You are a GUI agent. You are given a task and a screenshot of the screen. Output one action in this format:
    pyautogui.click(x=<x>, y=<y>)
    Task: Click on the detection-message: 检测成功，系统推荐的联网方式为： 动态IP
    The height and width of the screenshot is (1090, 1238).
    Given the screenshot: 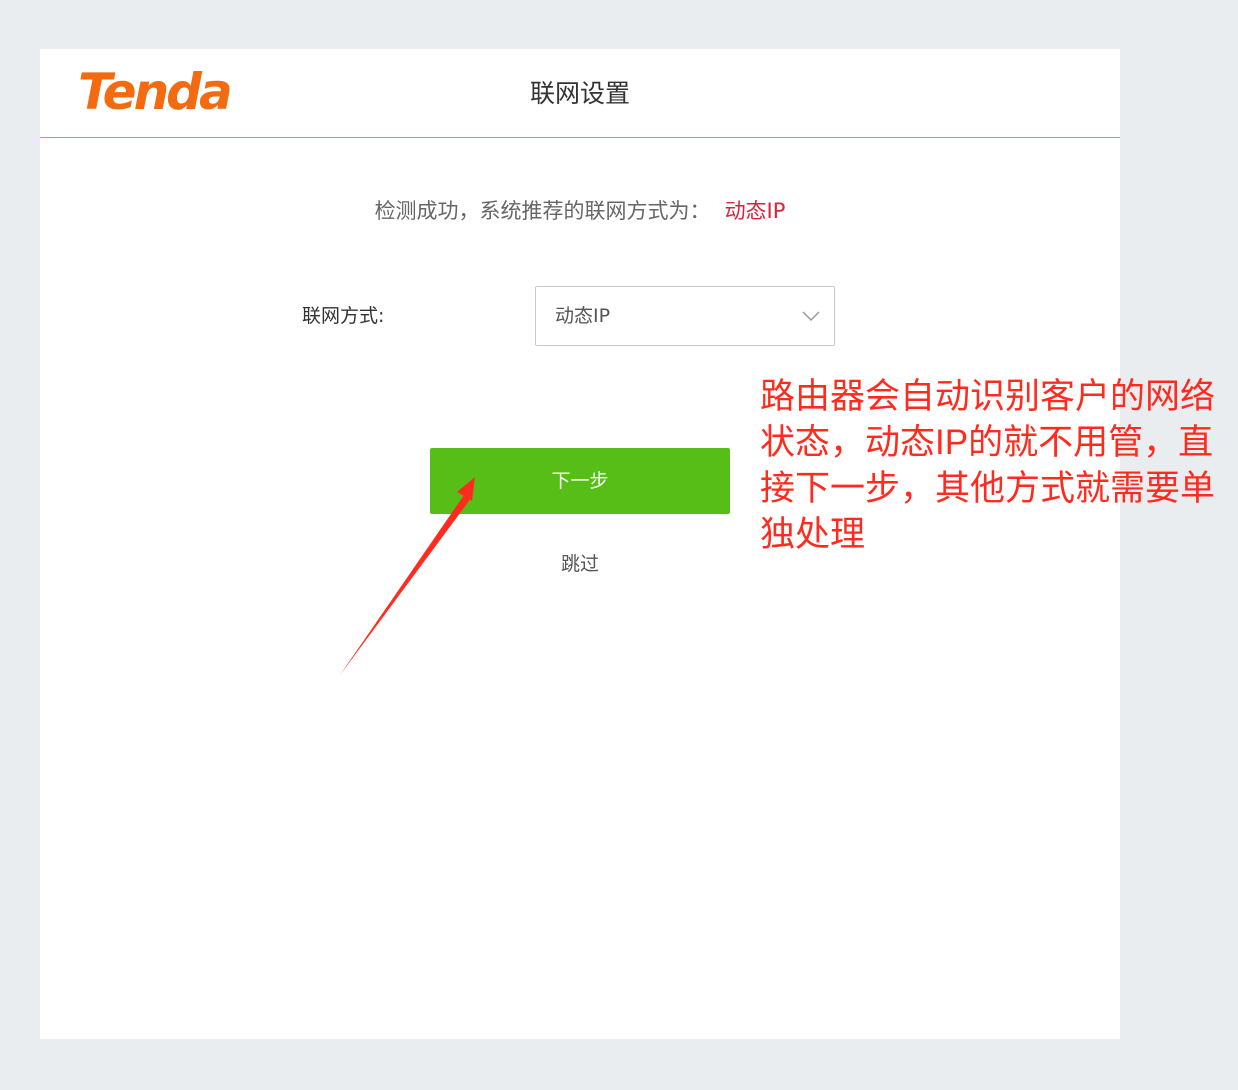 What is the action you would take?
    pyautogui.click(x=580, y=211)
    